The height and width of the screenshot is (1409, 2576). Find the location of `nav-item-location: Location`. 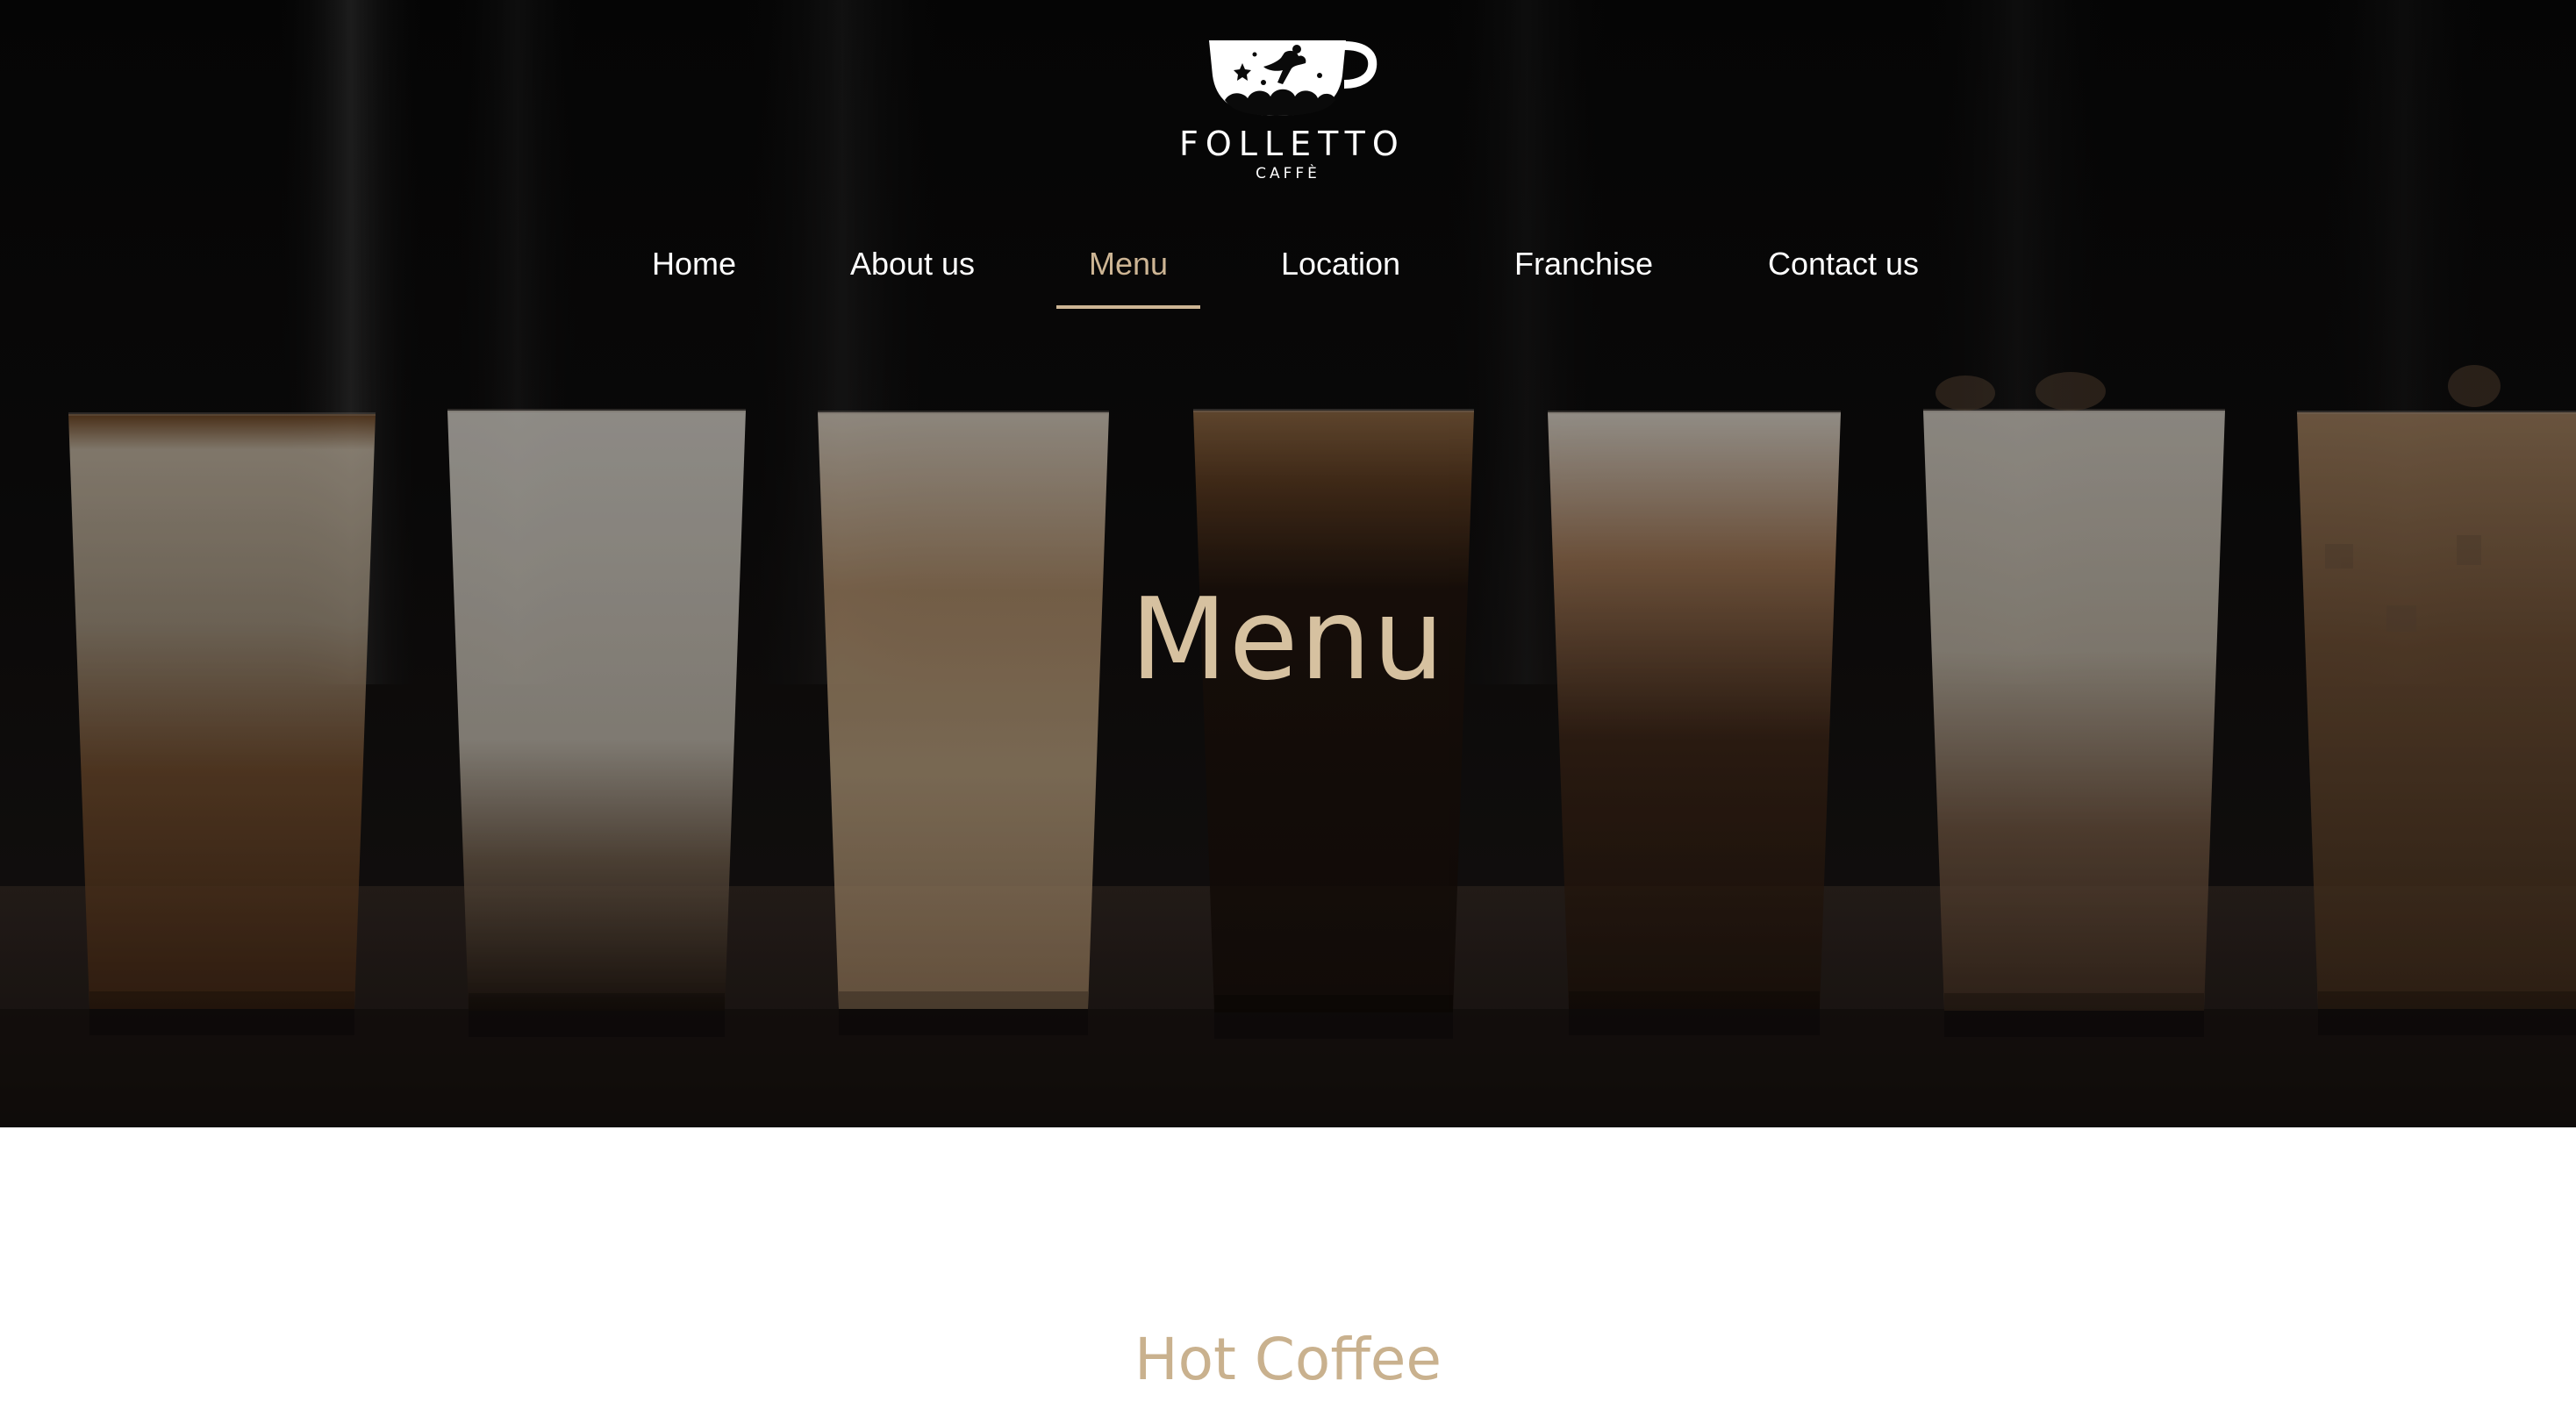

nav-item-location: Location is located at coordinates (1340, 272).